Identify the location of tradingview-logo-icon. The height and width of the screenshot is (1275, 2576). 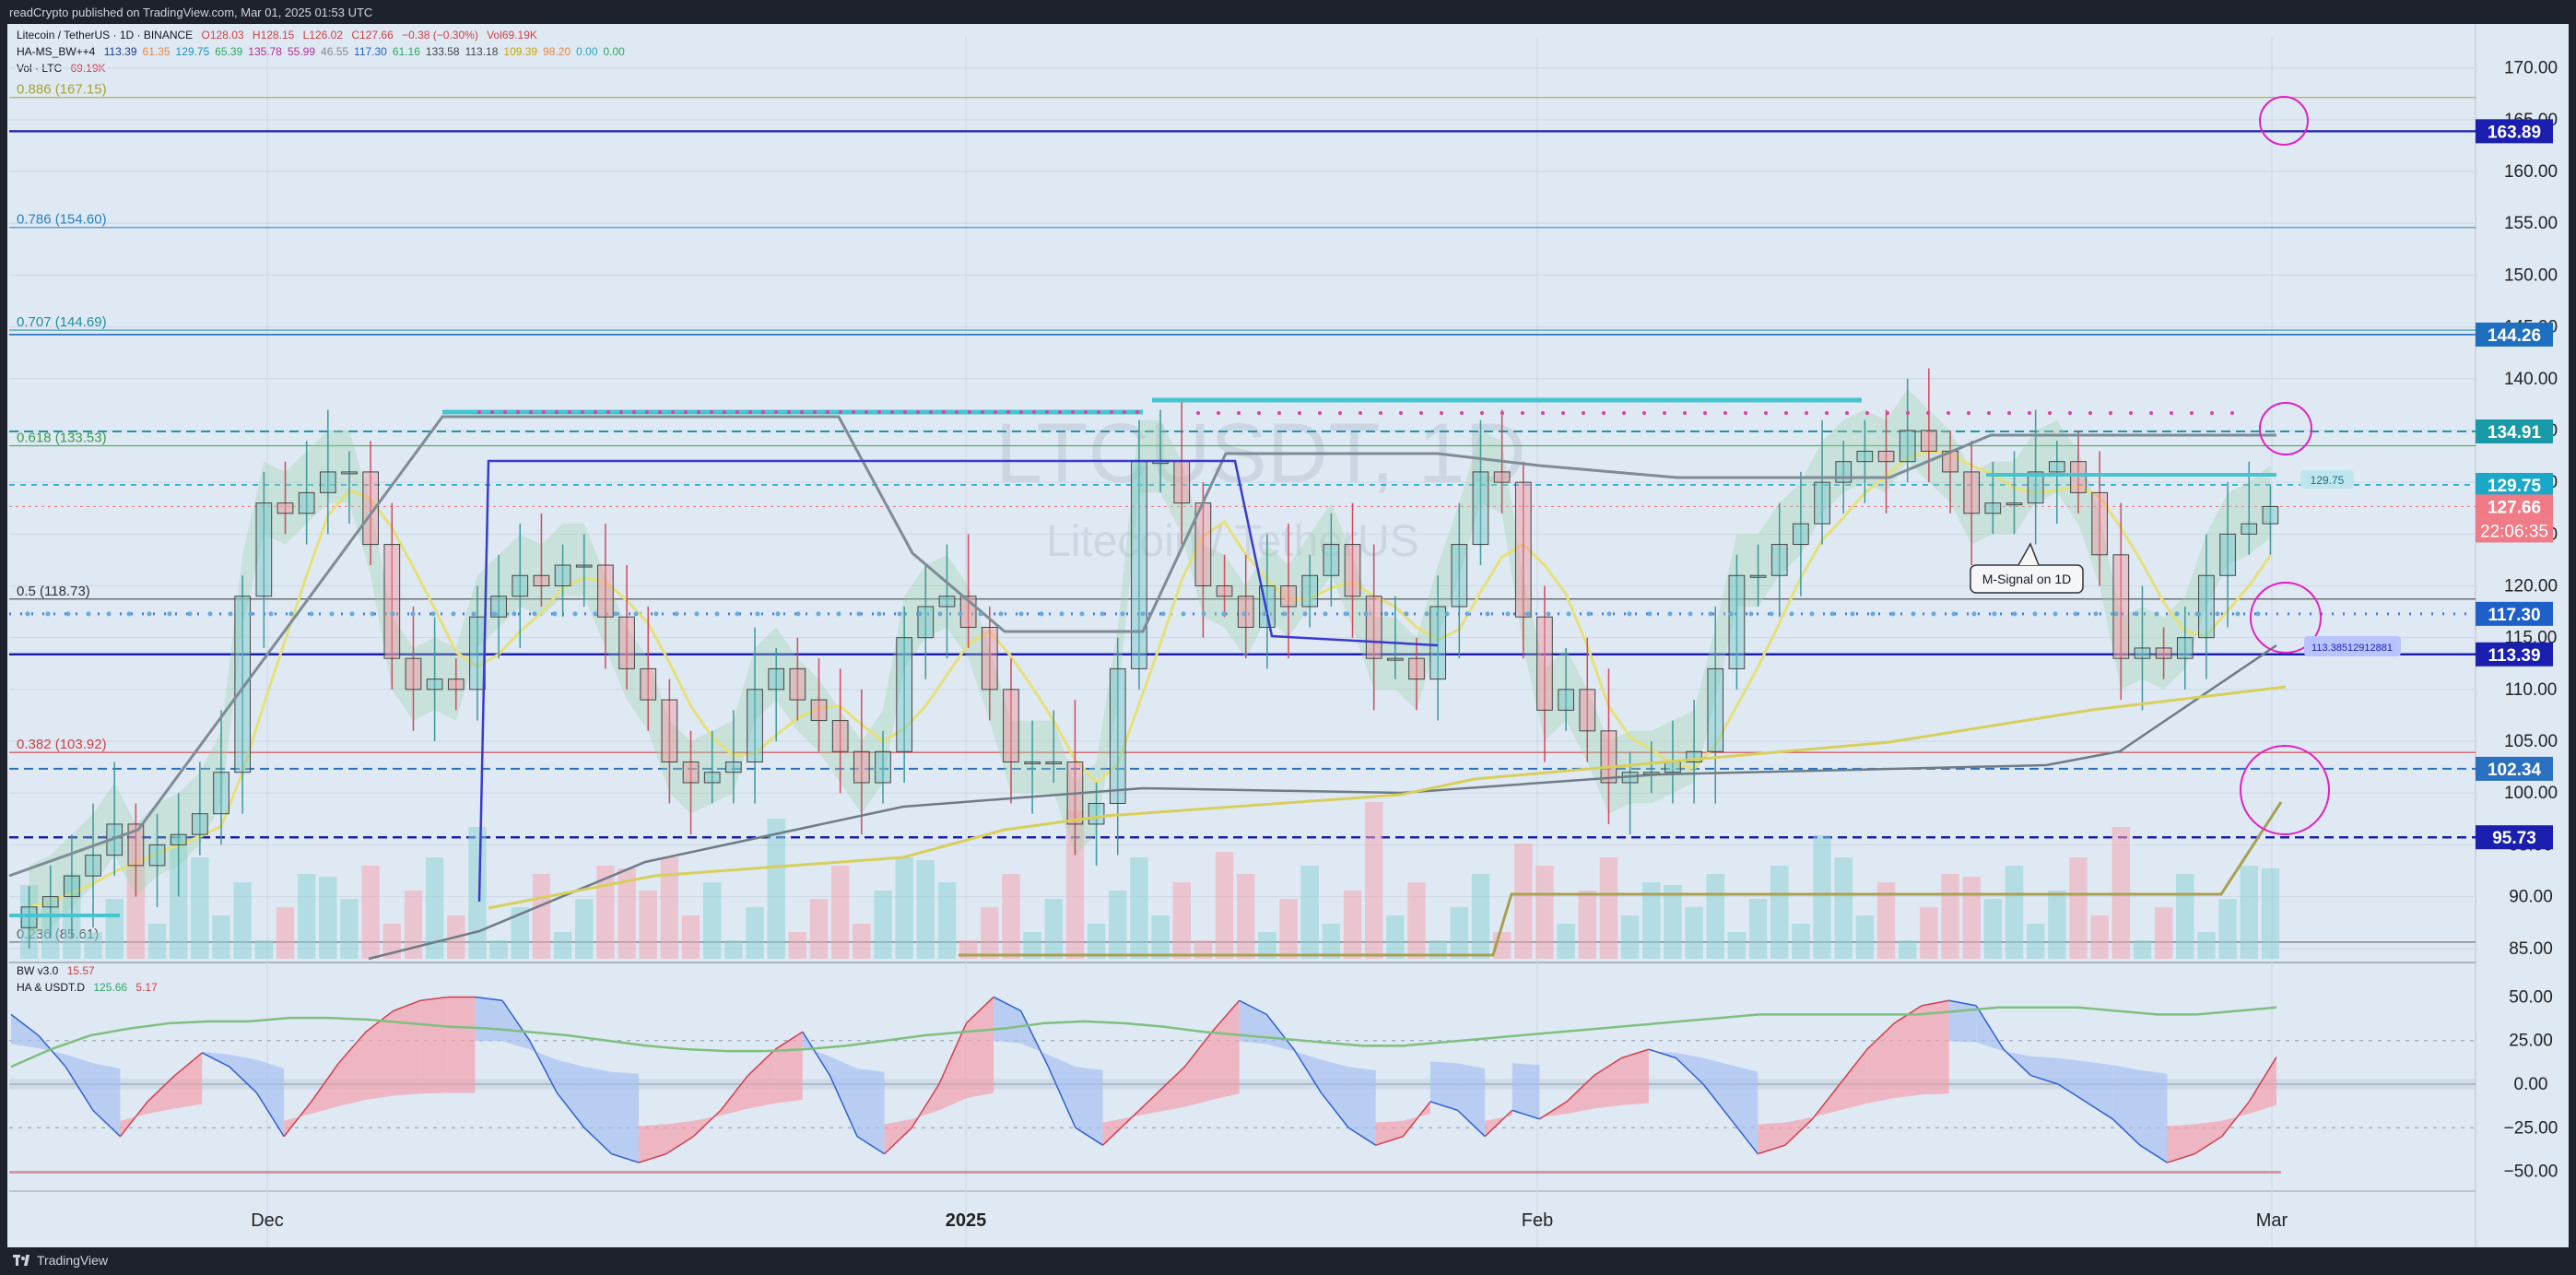
(22, 1260).